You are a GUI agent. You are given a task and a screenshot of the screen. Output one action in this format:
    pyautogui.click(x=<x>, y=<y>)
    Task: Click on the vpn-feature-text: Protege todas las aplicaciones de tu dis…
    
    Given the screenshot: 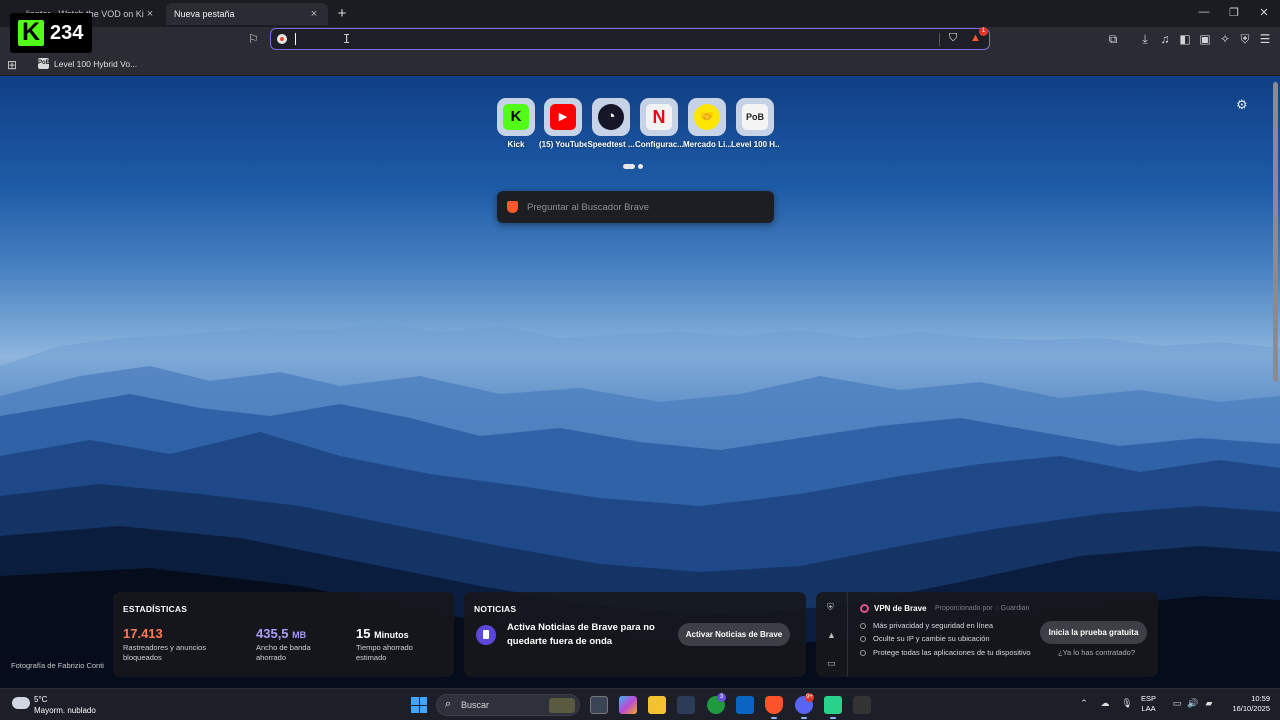 What is the action you would take?
    pyautogui.click(x=952, y=652)
    